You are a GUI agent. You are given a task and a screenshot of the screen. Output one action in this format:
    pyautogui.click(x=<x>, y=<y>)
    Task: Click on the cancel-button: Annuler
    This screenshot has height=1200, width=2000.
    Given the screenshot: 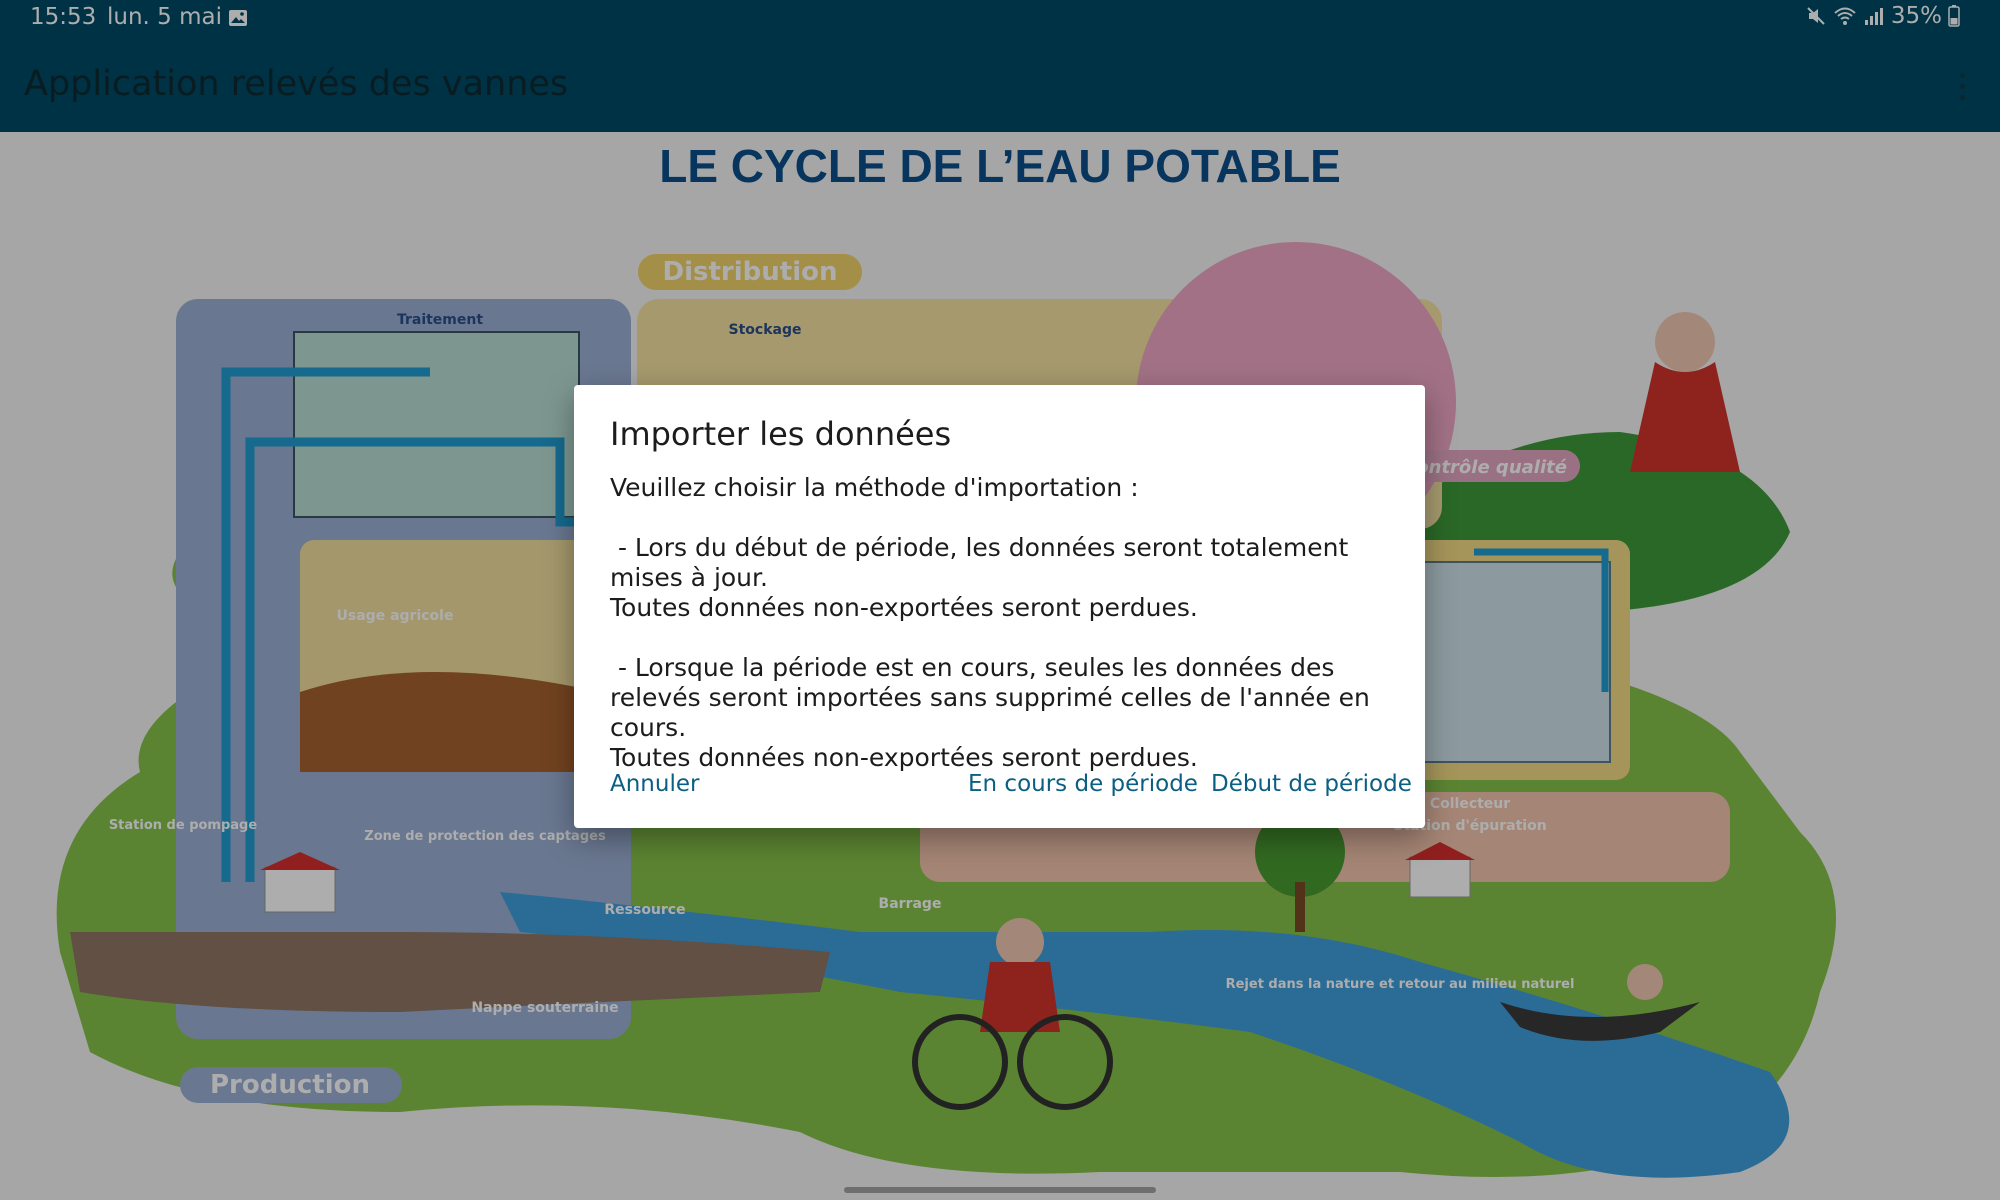 What is the action you would take?
    pyautogui.click(x=654, y=784)
    